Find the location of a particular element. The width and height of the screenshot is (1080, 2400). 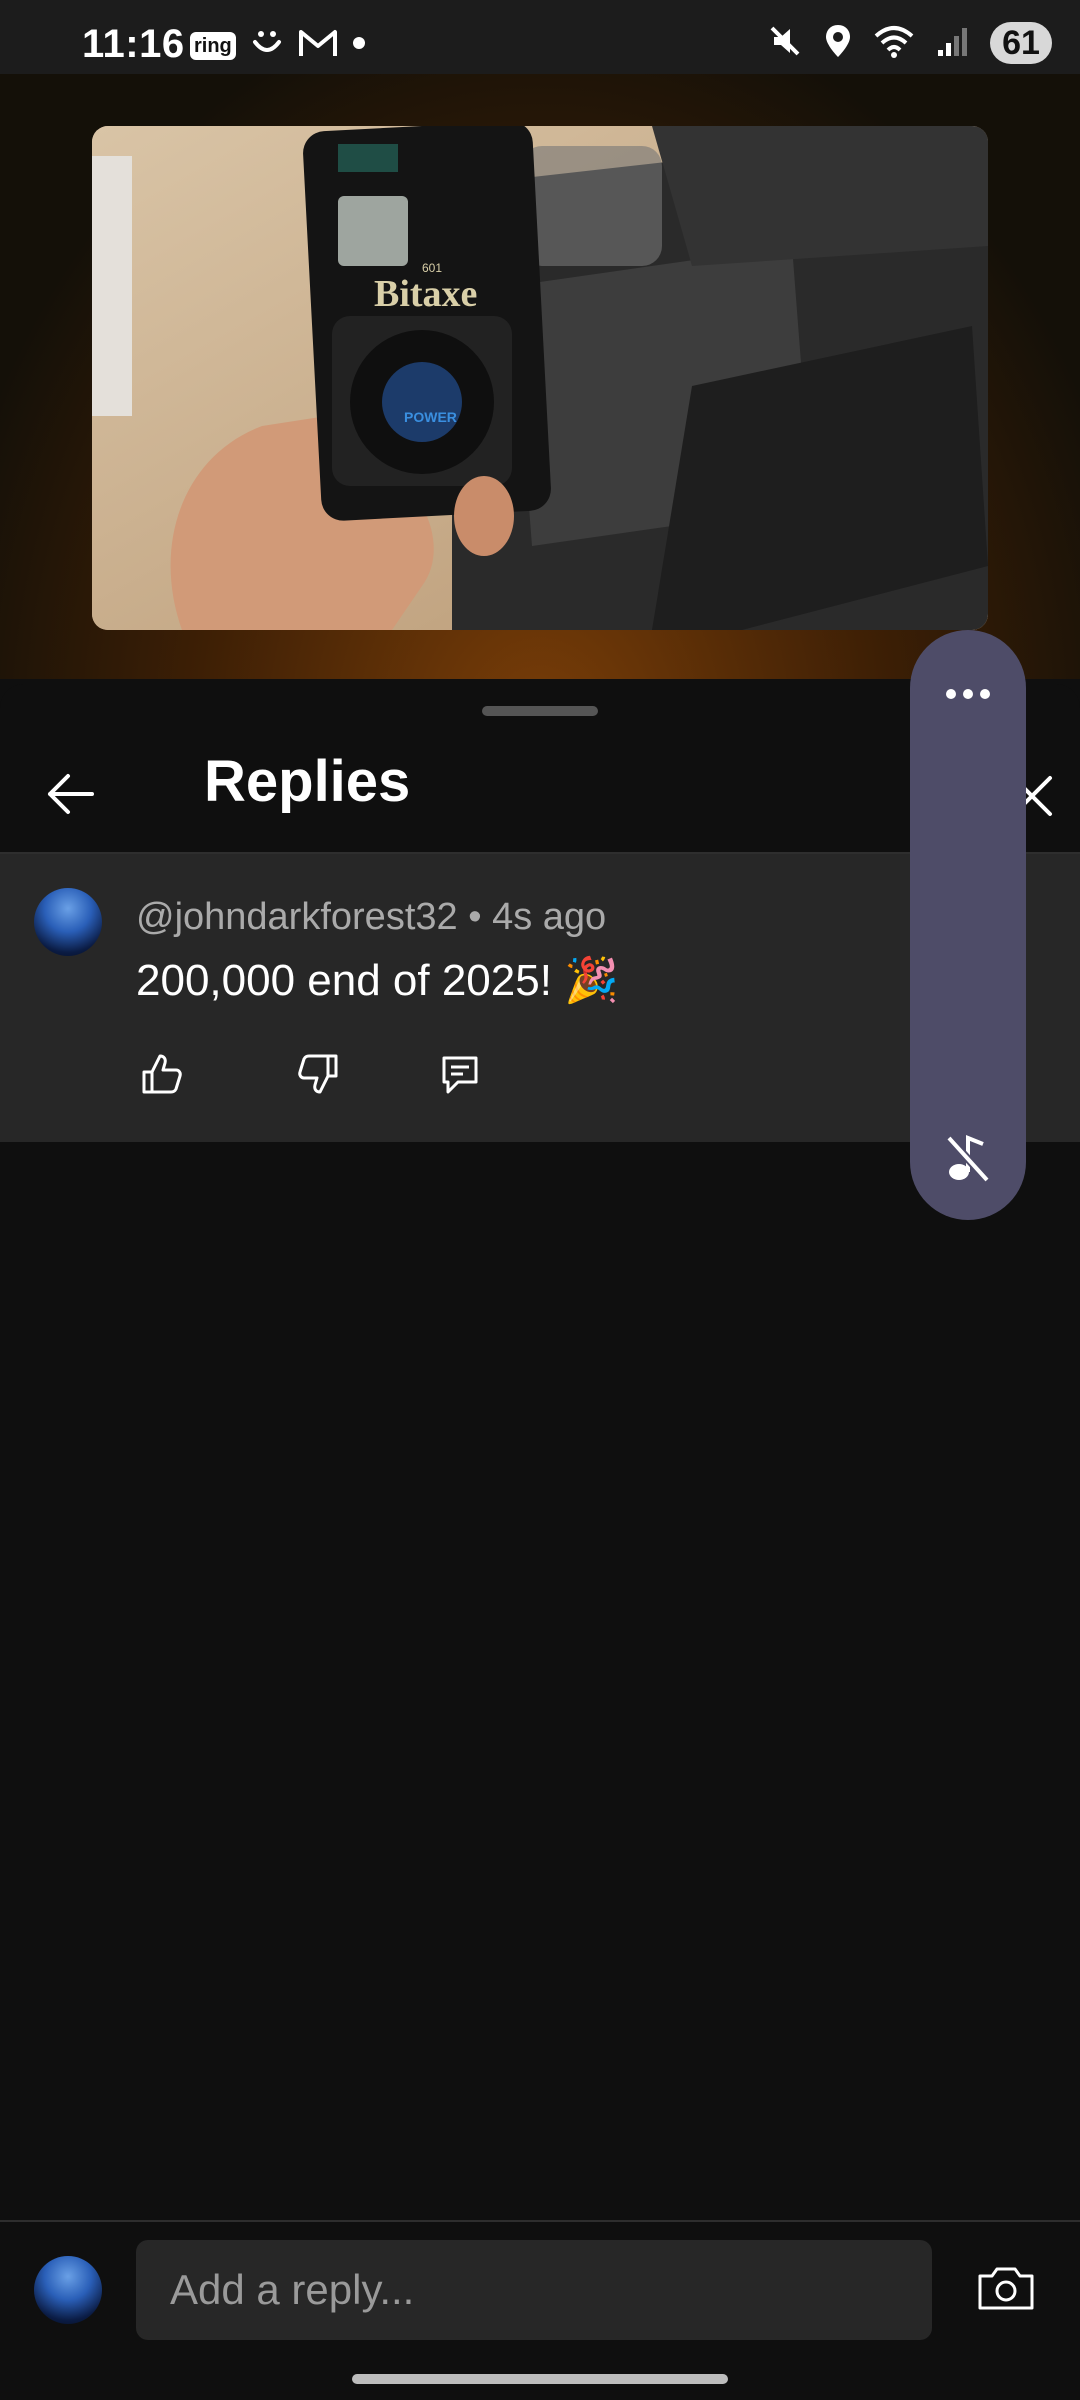

home-indicator is located at coordinates (540, 2379).